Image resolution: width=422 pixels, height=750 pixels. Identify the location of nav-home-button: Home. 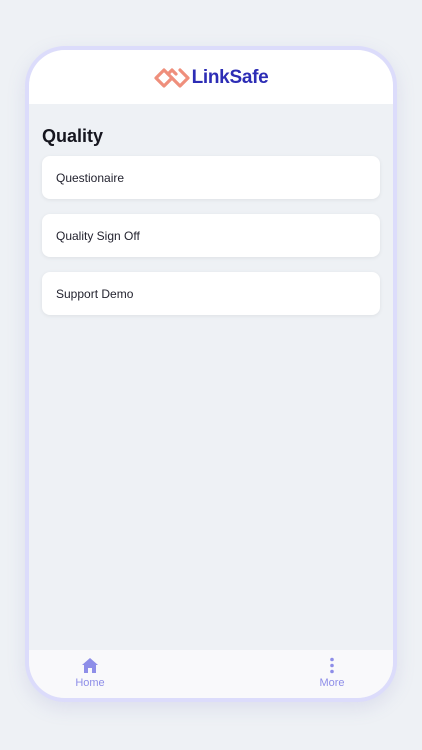
(90, 672).